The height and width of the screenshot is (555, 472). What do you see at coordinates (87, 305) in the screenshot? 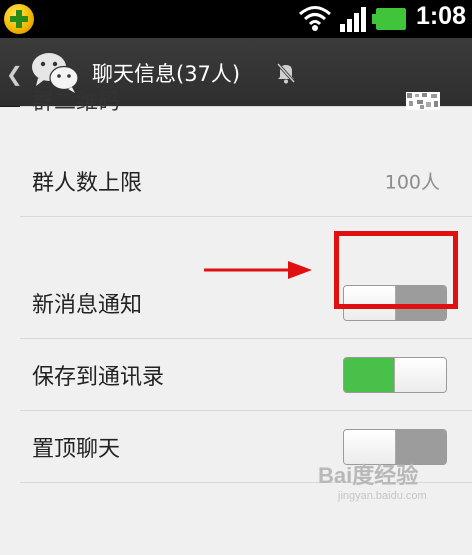
I see `new-message-notify-label: 新消息通知` at bounding box center [87, 305].